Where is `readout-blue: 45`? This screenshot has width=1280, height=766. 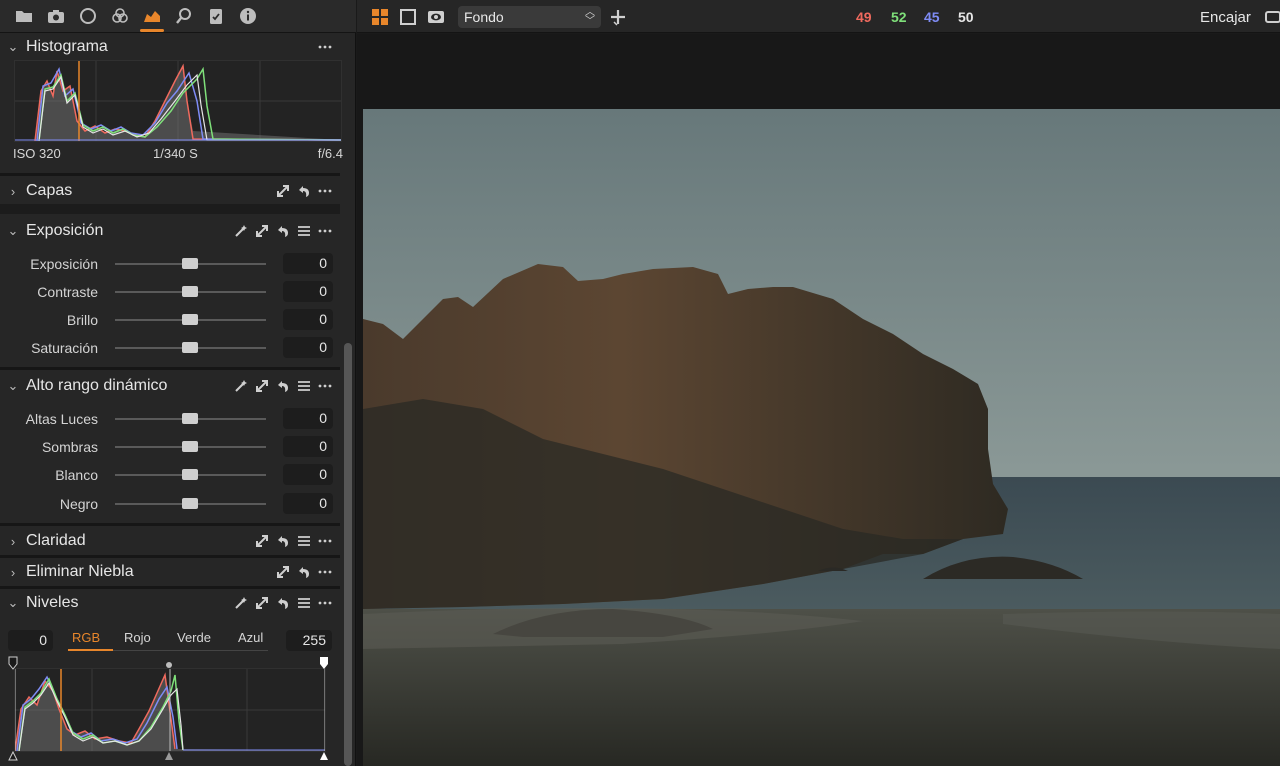
readout-blue: 45 is located at coordinates (932, 17).